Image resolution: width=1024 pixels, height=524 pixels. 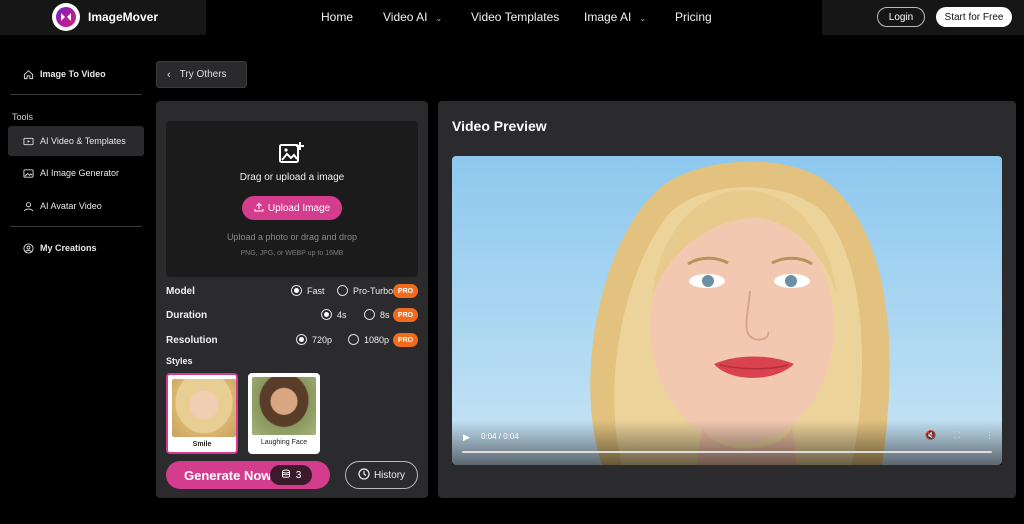 What do you see at coordinates (28, 206) in the screenshot?
I see `avatar-icon` at bounding box center [28, 206].